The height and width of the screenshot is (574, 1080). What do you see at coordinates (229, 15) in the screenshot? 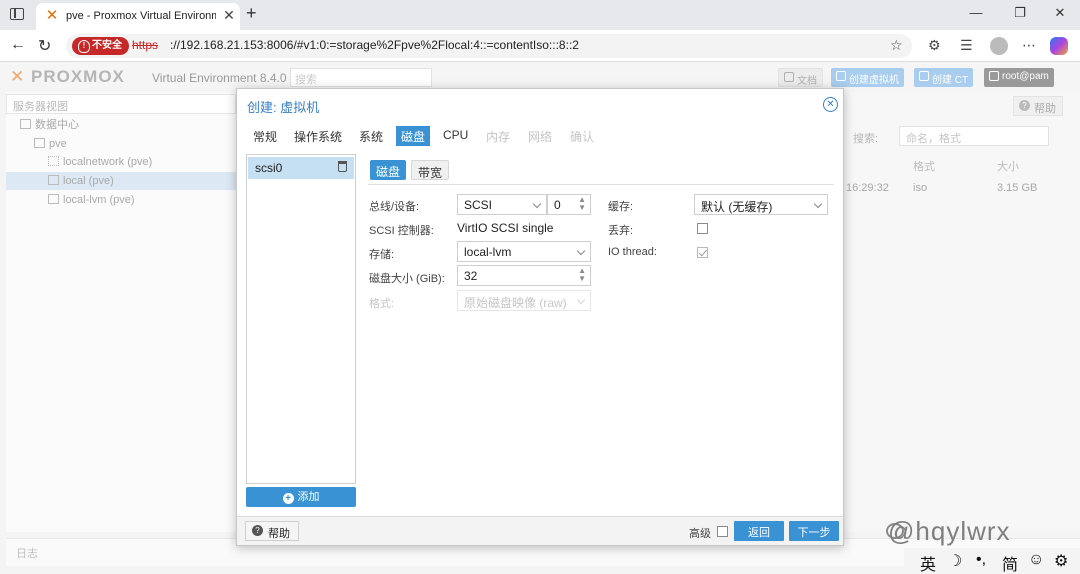
I see `close-tab-icon: ✕` at bounding box center [229, 15].